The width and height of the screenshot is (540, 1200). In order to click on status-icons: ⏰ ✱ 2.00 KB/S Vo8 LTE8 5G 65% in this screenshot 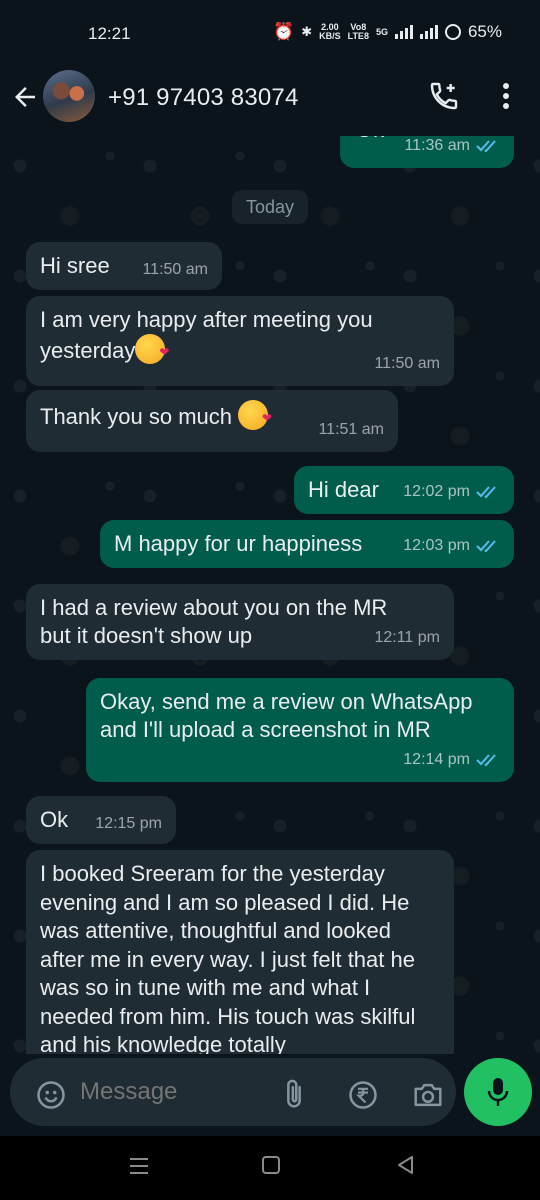, I will do `click(387, 32)`.